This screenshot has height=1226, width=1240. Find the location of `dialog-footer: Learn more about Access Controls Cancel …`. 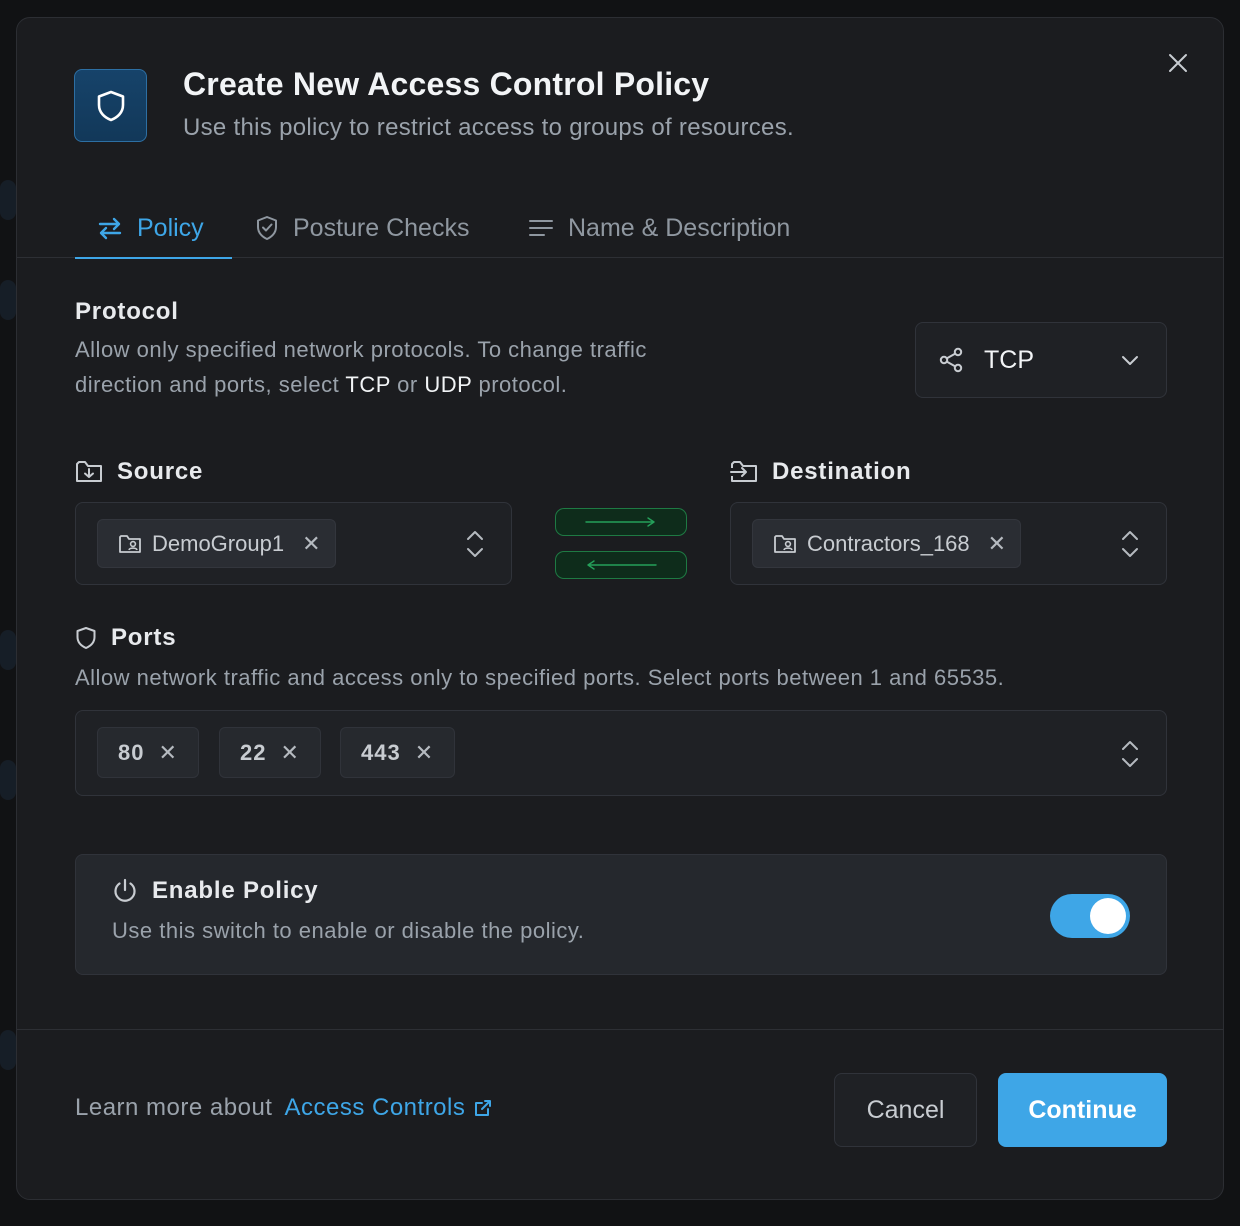

dialog-footer: Learn more about Access Controls Cancel … is located at coordinates (620, 1114).